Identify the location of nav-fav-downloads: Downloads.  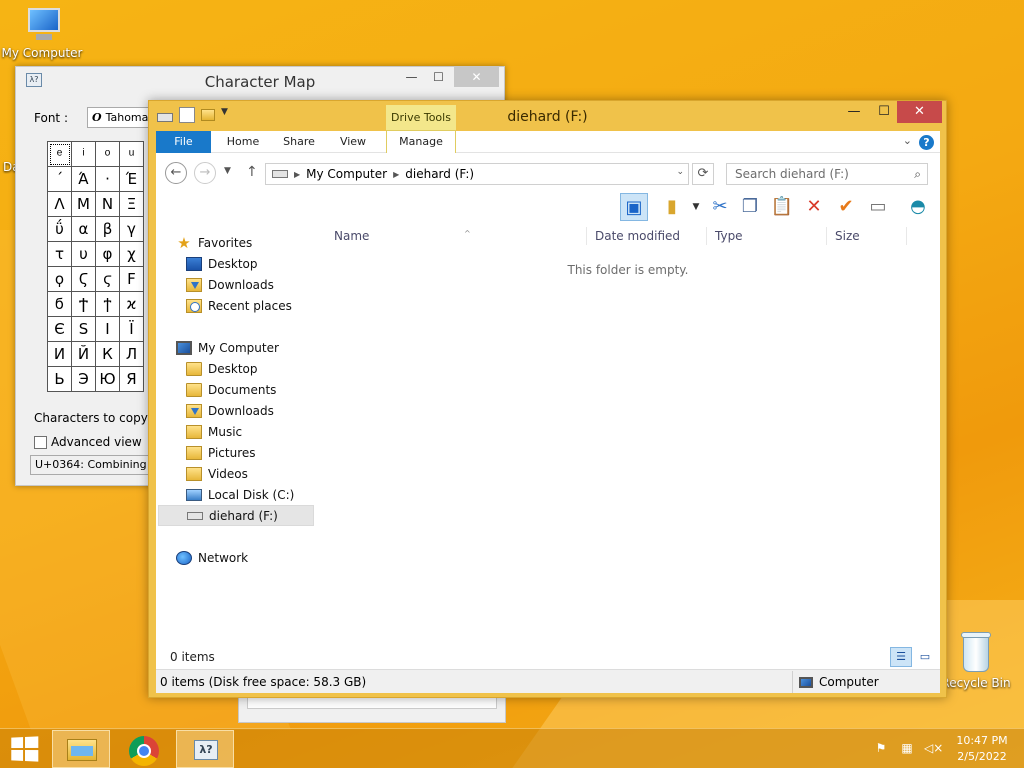
(230, 285).